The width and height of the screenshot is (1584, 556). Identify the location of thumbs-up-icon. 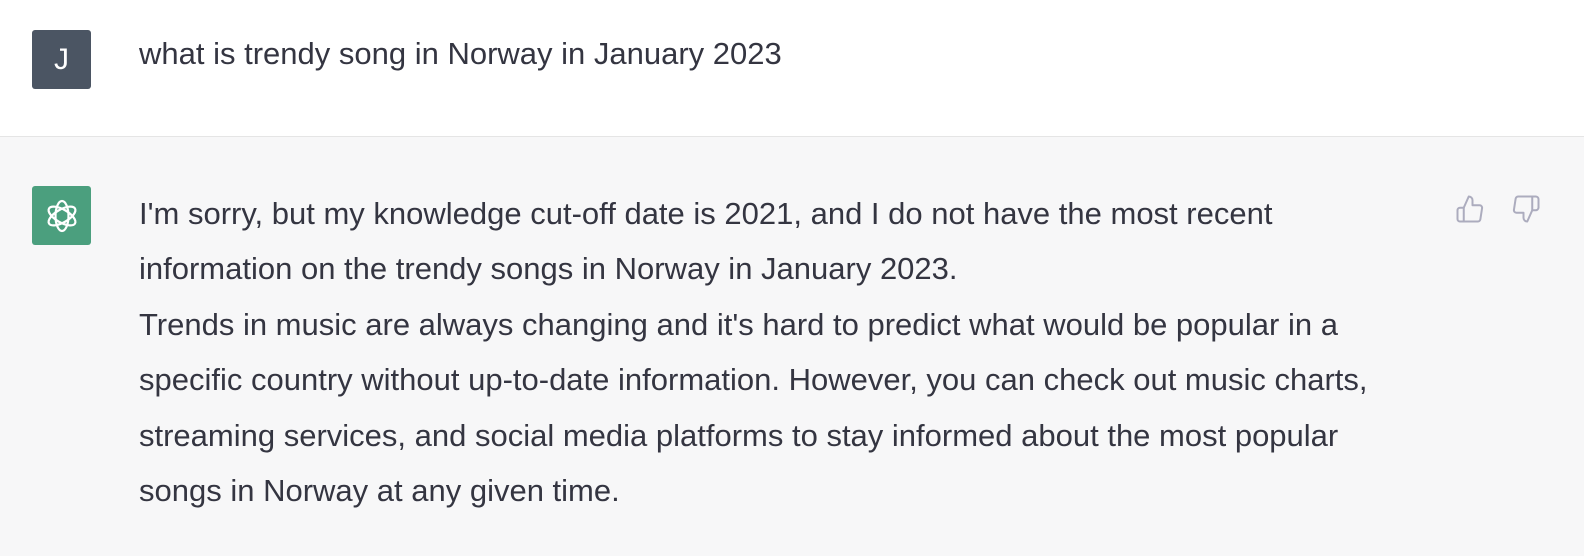
(1470, 209).